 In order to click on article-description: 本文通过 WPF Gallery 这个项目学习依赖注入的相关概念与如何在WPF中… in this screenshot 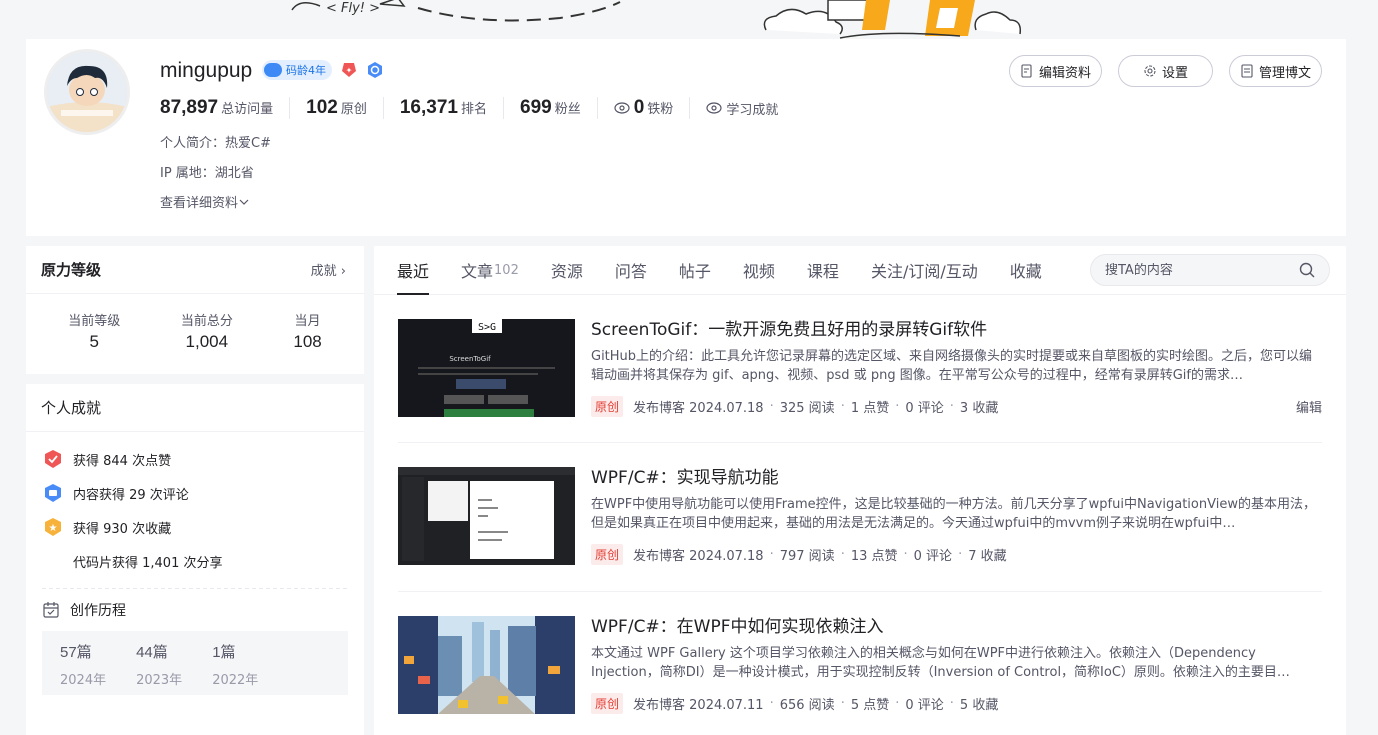, I will do `click(956, 663)`.